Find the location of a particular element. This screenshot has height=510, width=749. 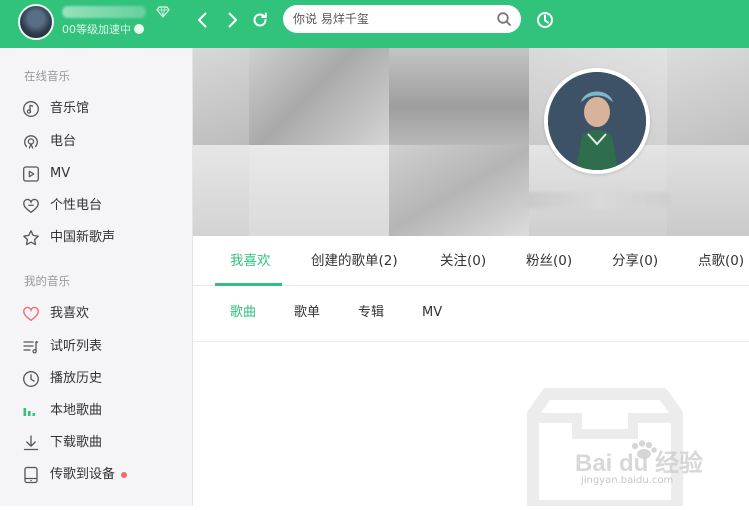

refresh-icon is located at coordinates (260, 20).